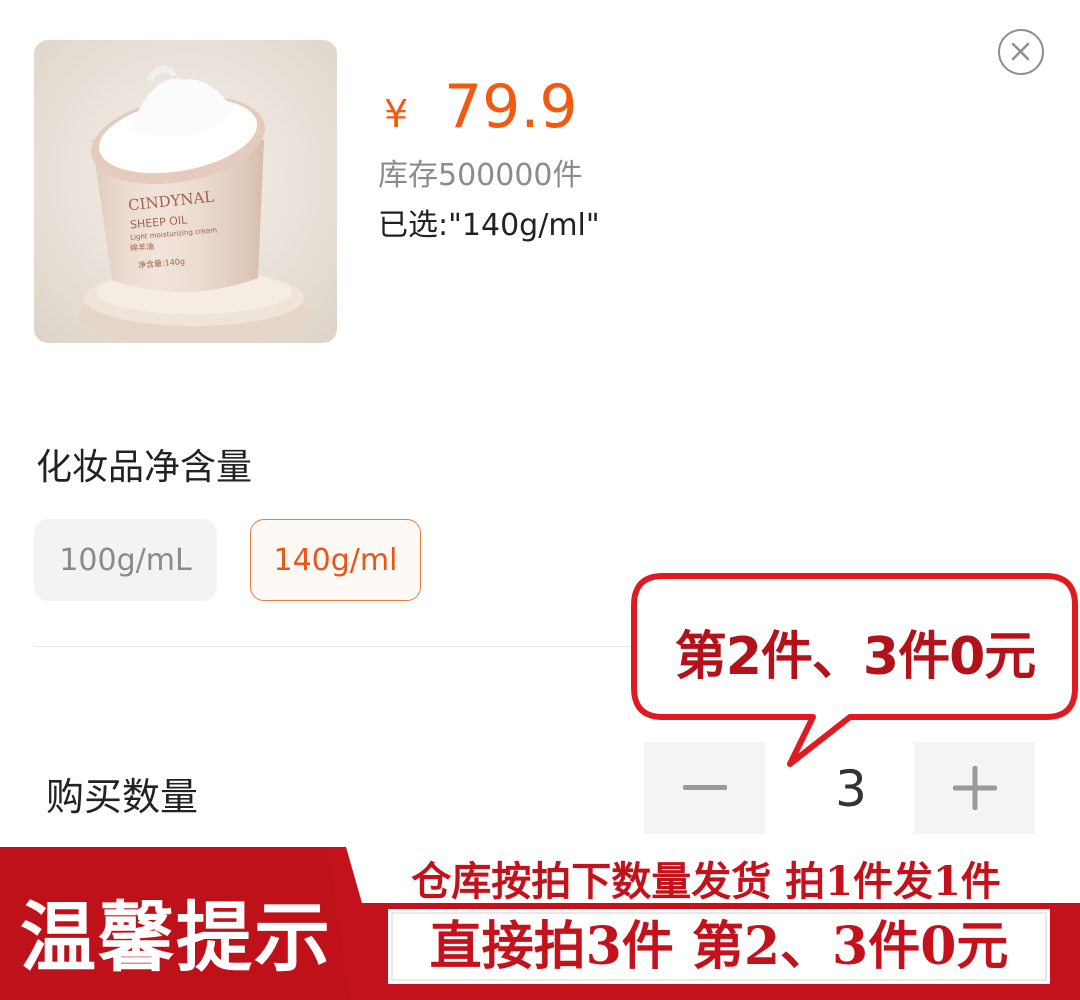 The height and width of the screenshot is (1000, 1080). What do you see at coordinates (396, 114) in the screenshot?
I see `price-currency: ¥` at bounding box center [396, 114].